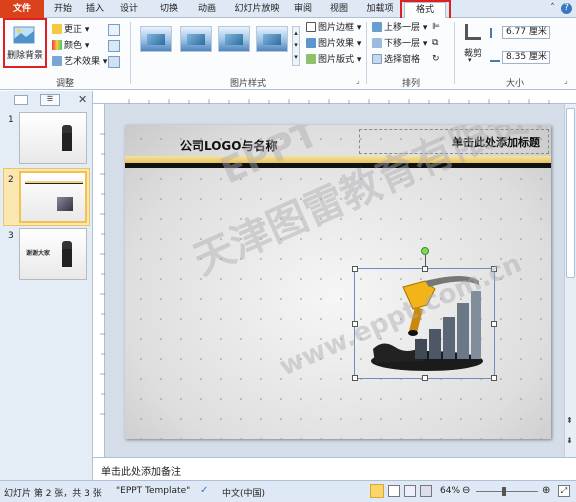  Describe the element at coordinates (79, 62) in the screenshot. I see `art-effects-button: 艺术效果 ▾` at that location.